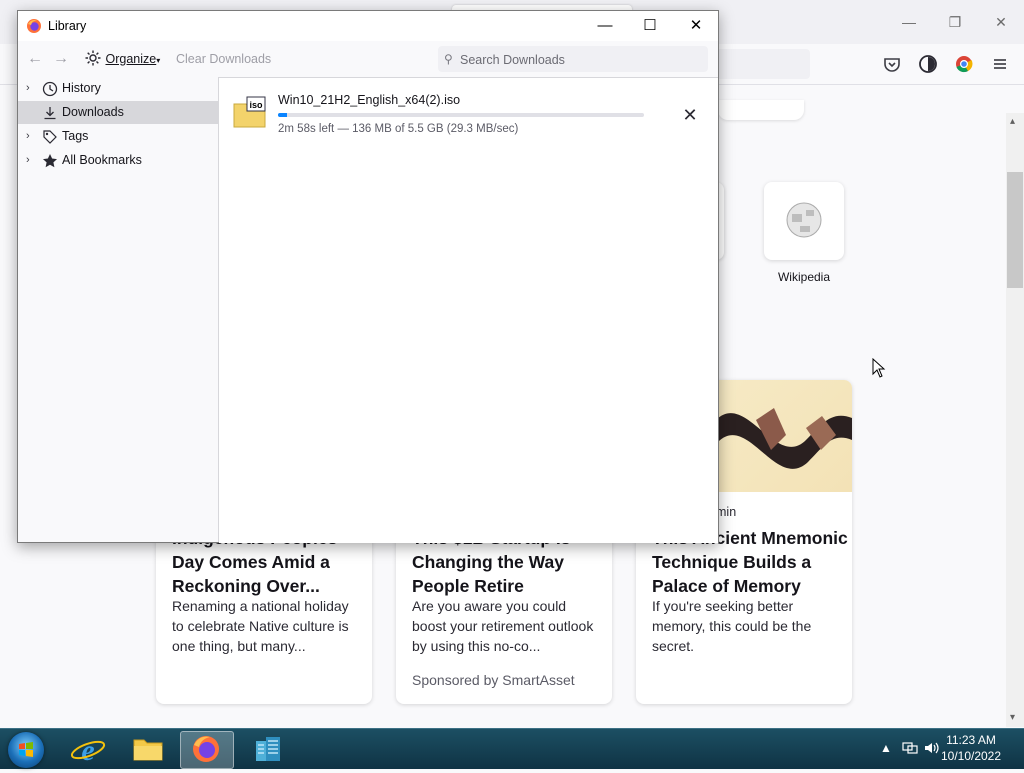 Image resolution: width=1024 pixels, height=773 pixels. I want to click on sidebar-item-all-bookmarks: › All Bookmarks, so click(118, 160).